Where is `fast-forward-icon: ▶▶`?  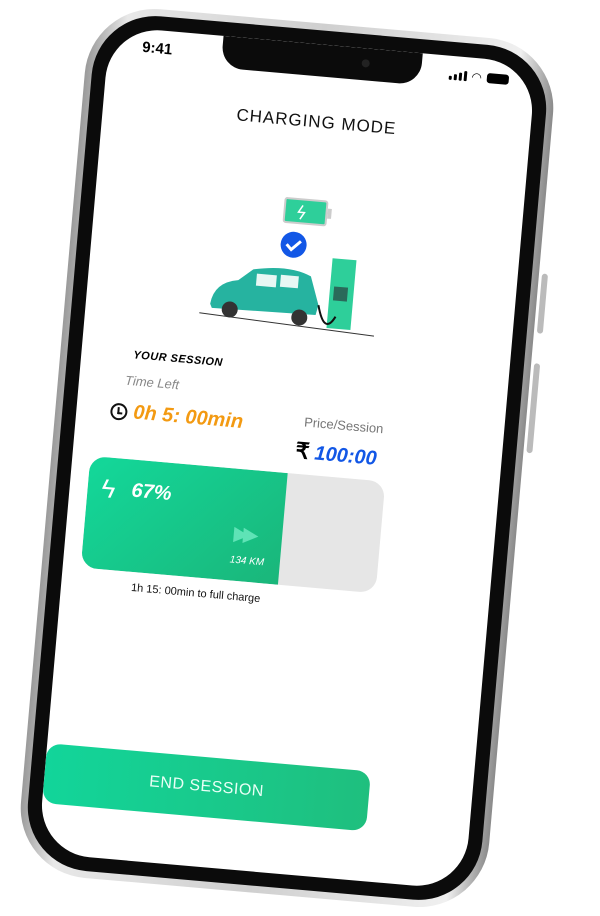
fast-forward-icon: ▶▶ is located at coordinates (243, 534).